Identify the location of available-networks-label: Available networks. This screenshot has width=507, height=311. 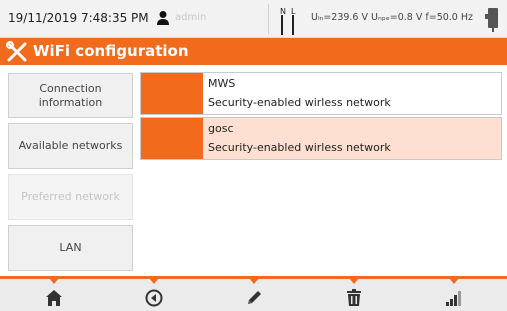
(70, 145).